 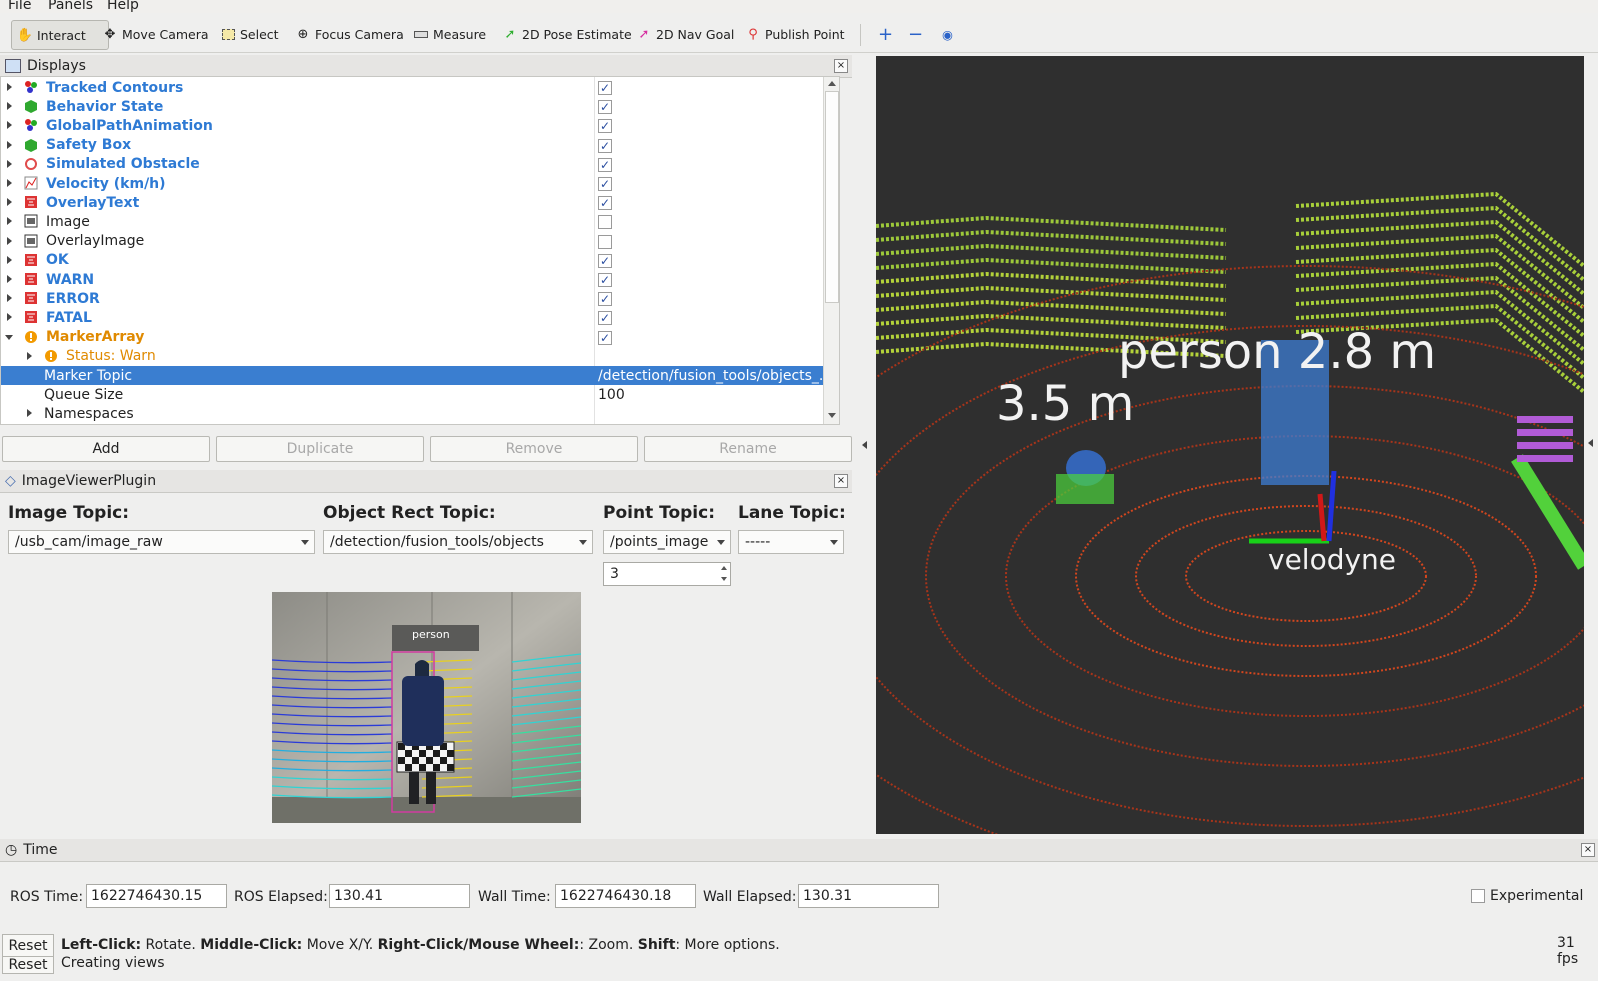 What do you see at coordinates (724, 579) in the screenshot?
I see `spin-down-icon` at bounding box center [724, 579].